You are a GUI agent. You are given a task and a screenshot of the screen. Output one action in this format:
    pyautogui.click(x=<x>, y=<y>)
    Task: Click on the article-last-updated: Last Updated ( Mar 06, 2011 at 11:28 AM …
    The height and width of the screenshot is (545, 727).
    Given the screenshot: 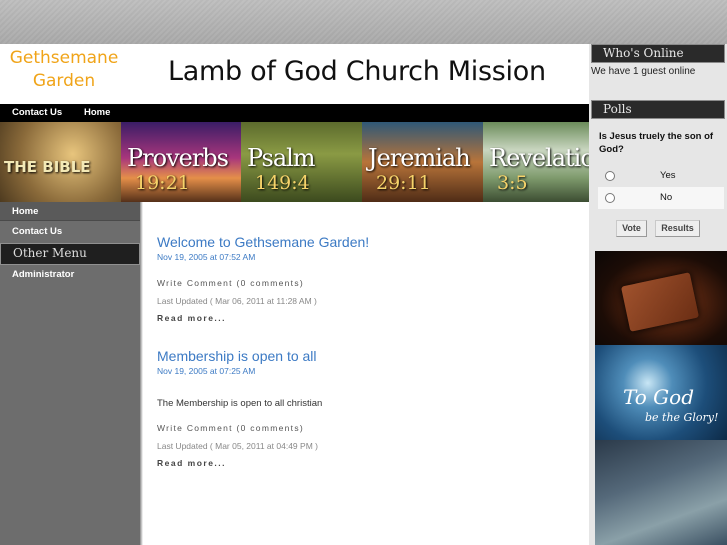 What is the action you would take?
    pyautogui.click(x=237, y=301)
    